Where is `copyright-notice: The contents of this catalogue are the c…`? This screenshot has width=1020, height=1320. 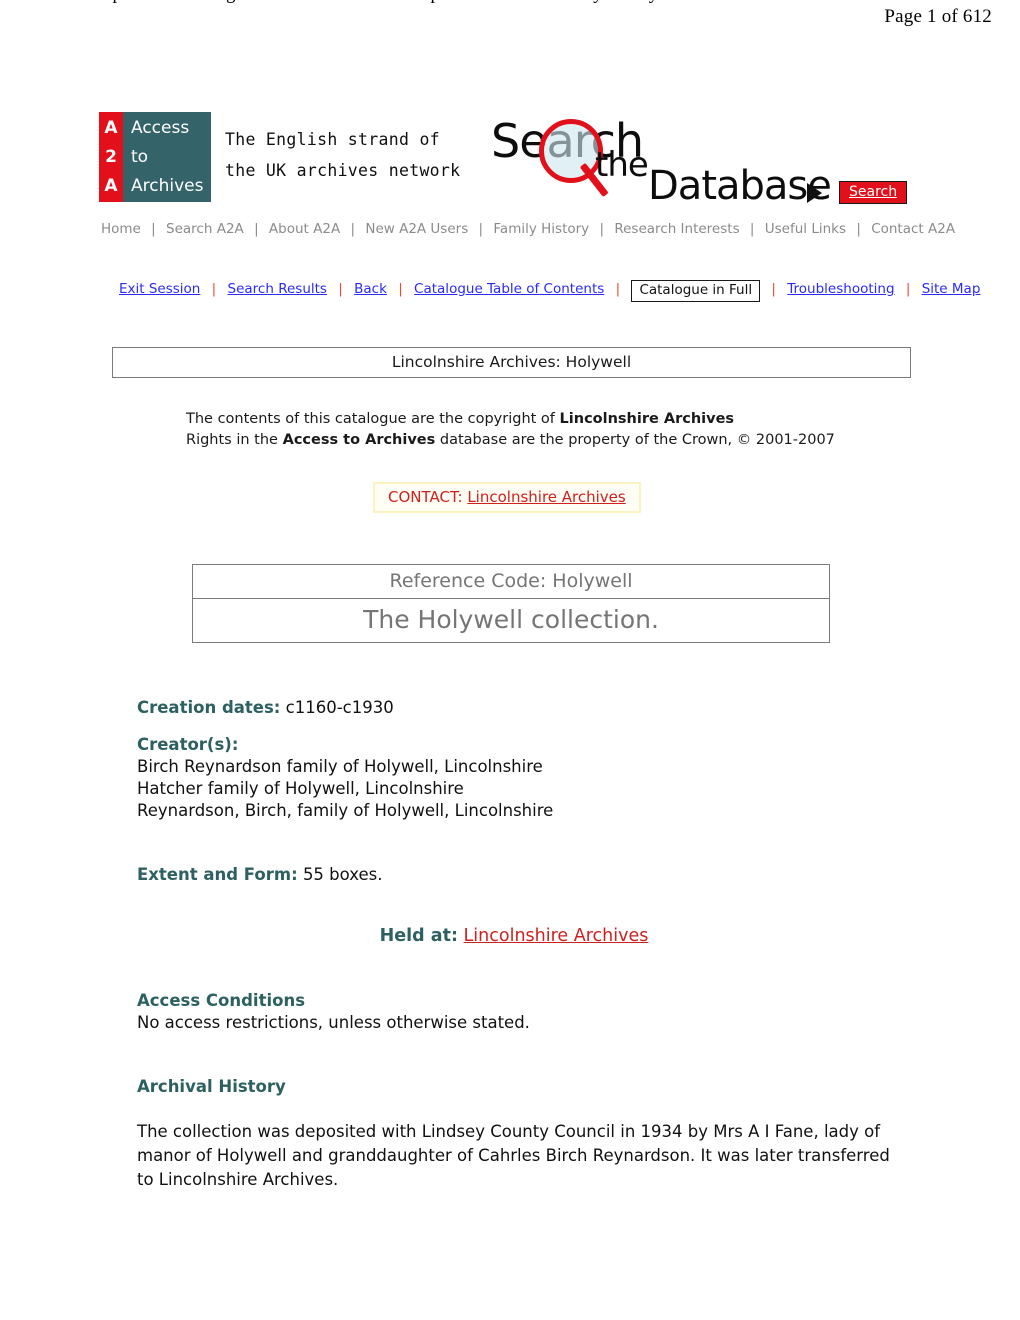 copyright-notice: The contents of this catalogue are the c… is located at coordinates (536, 430).